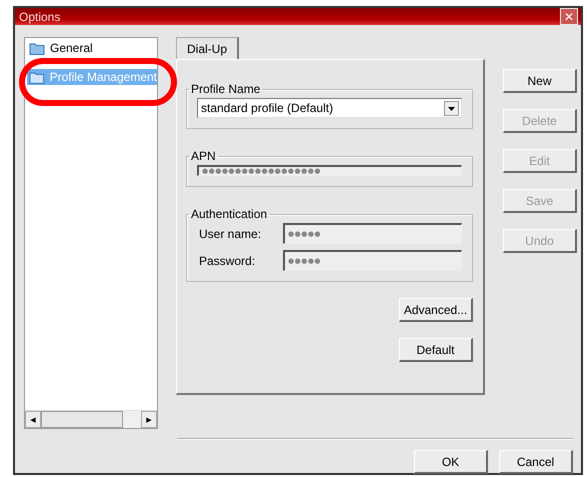 This screenshot has height=477, width=587. I want to click on caret-icon, so click(451, 108).